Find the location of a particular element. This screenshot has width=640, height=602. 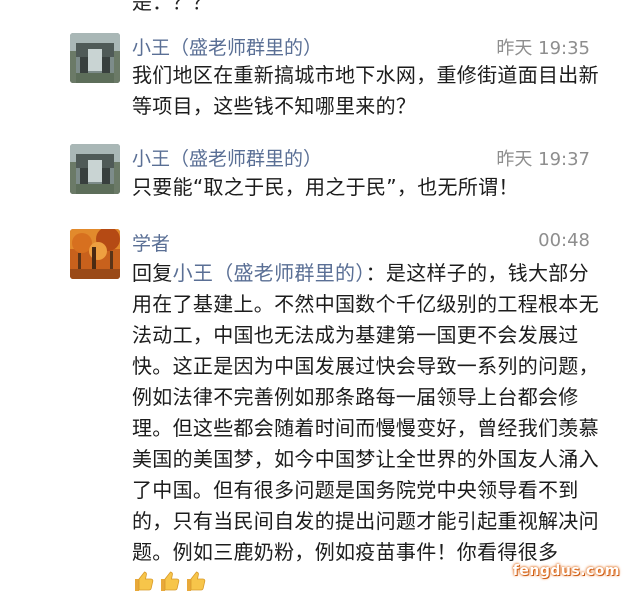

comment-time: 昨天 19:35 is located at coordinates (543, 48).